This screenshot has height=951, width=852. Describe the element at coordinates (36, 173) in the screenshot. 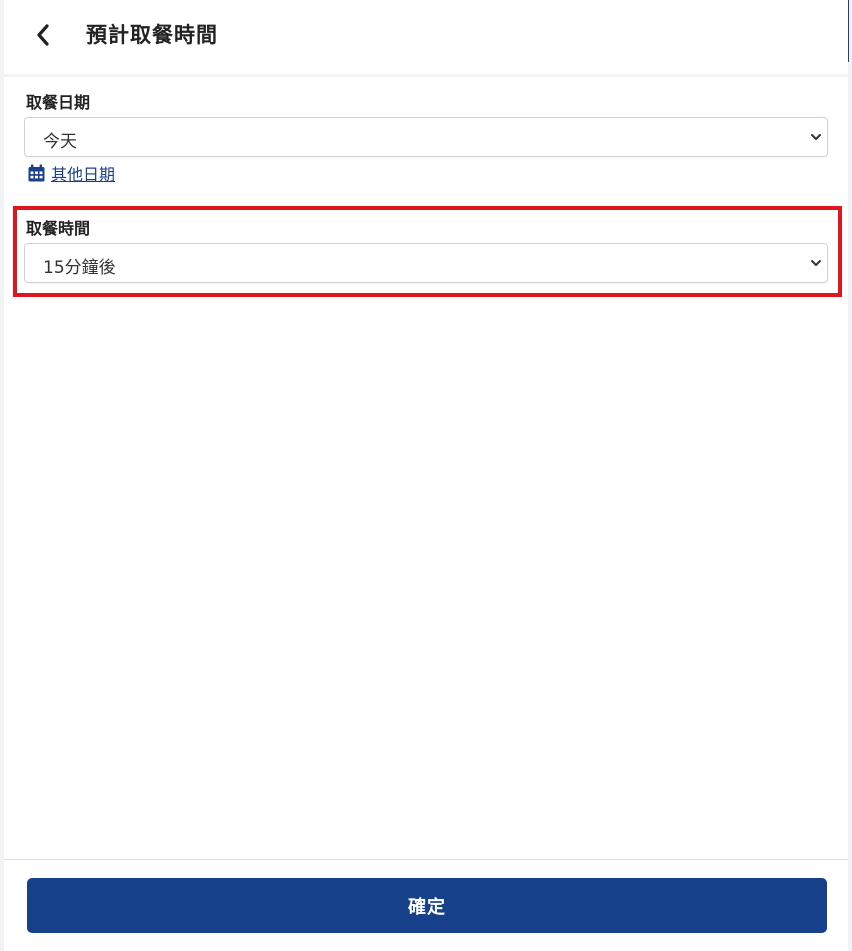

I see `calendar-icon` at that location.